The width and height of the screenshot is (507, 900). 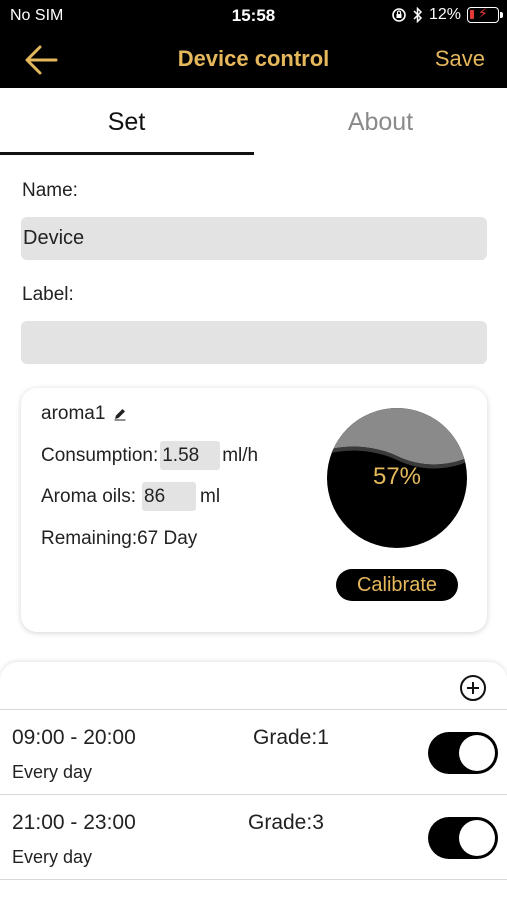 I want to click on consumption-label: Consumption:, so click(x=100, y=455).